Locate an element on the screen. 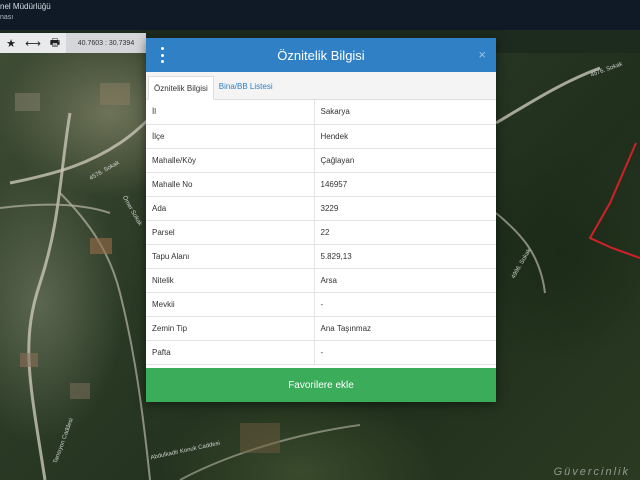  row-key: İlçe is located at coordinates (230, 136).